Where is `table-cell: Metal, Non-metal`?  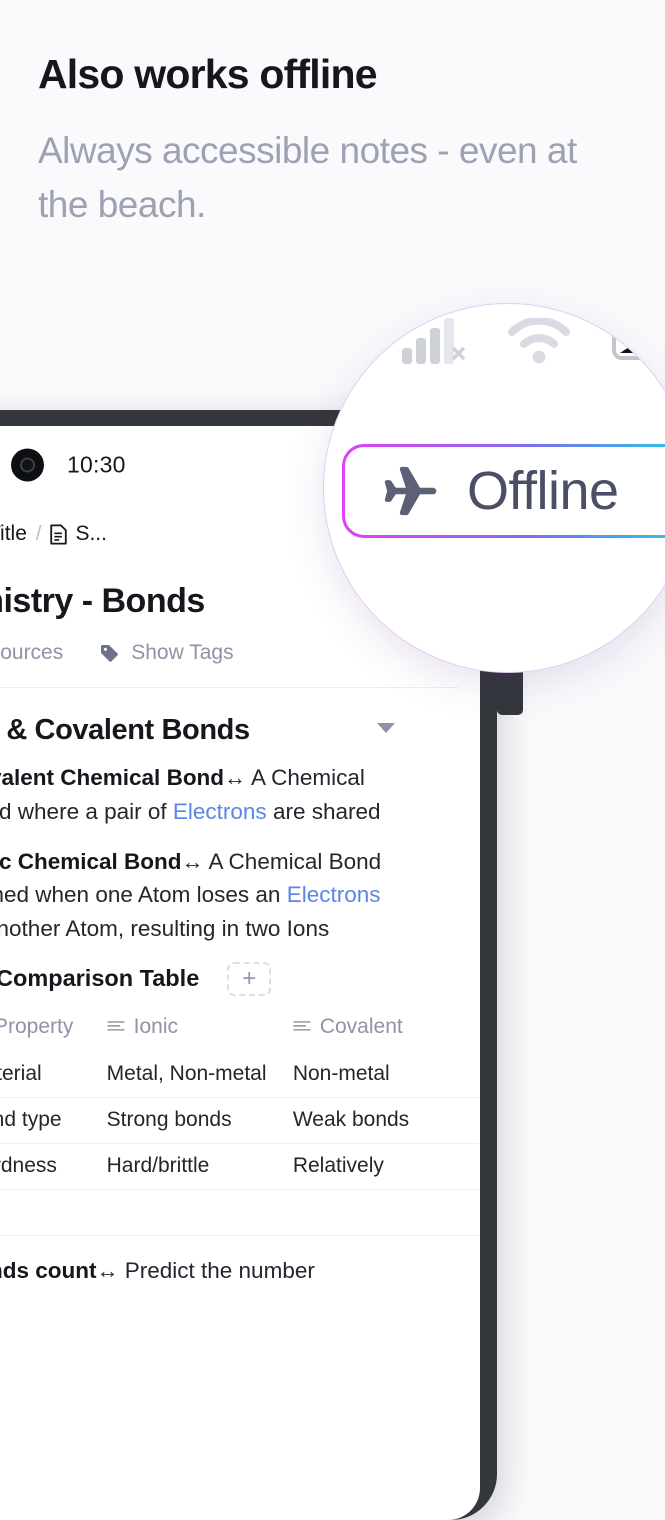
table-cell: Metal, Non-metal is located at coordinates (200, 1074).